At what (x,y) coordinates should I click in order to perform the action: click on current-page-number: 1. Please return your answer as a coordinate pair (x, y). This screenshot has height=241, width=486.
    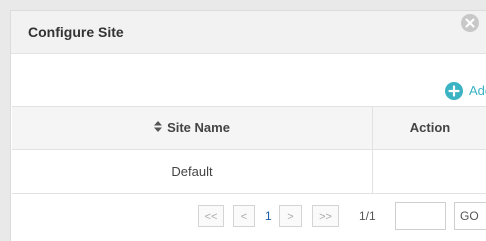
    Looking at the image, I should click on (268, 216).